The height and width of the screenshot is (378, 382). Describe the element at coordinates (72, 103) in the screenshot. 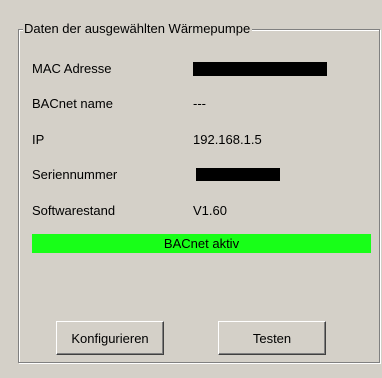

I see `bacnet-name-label: BACnet name` at that location.